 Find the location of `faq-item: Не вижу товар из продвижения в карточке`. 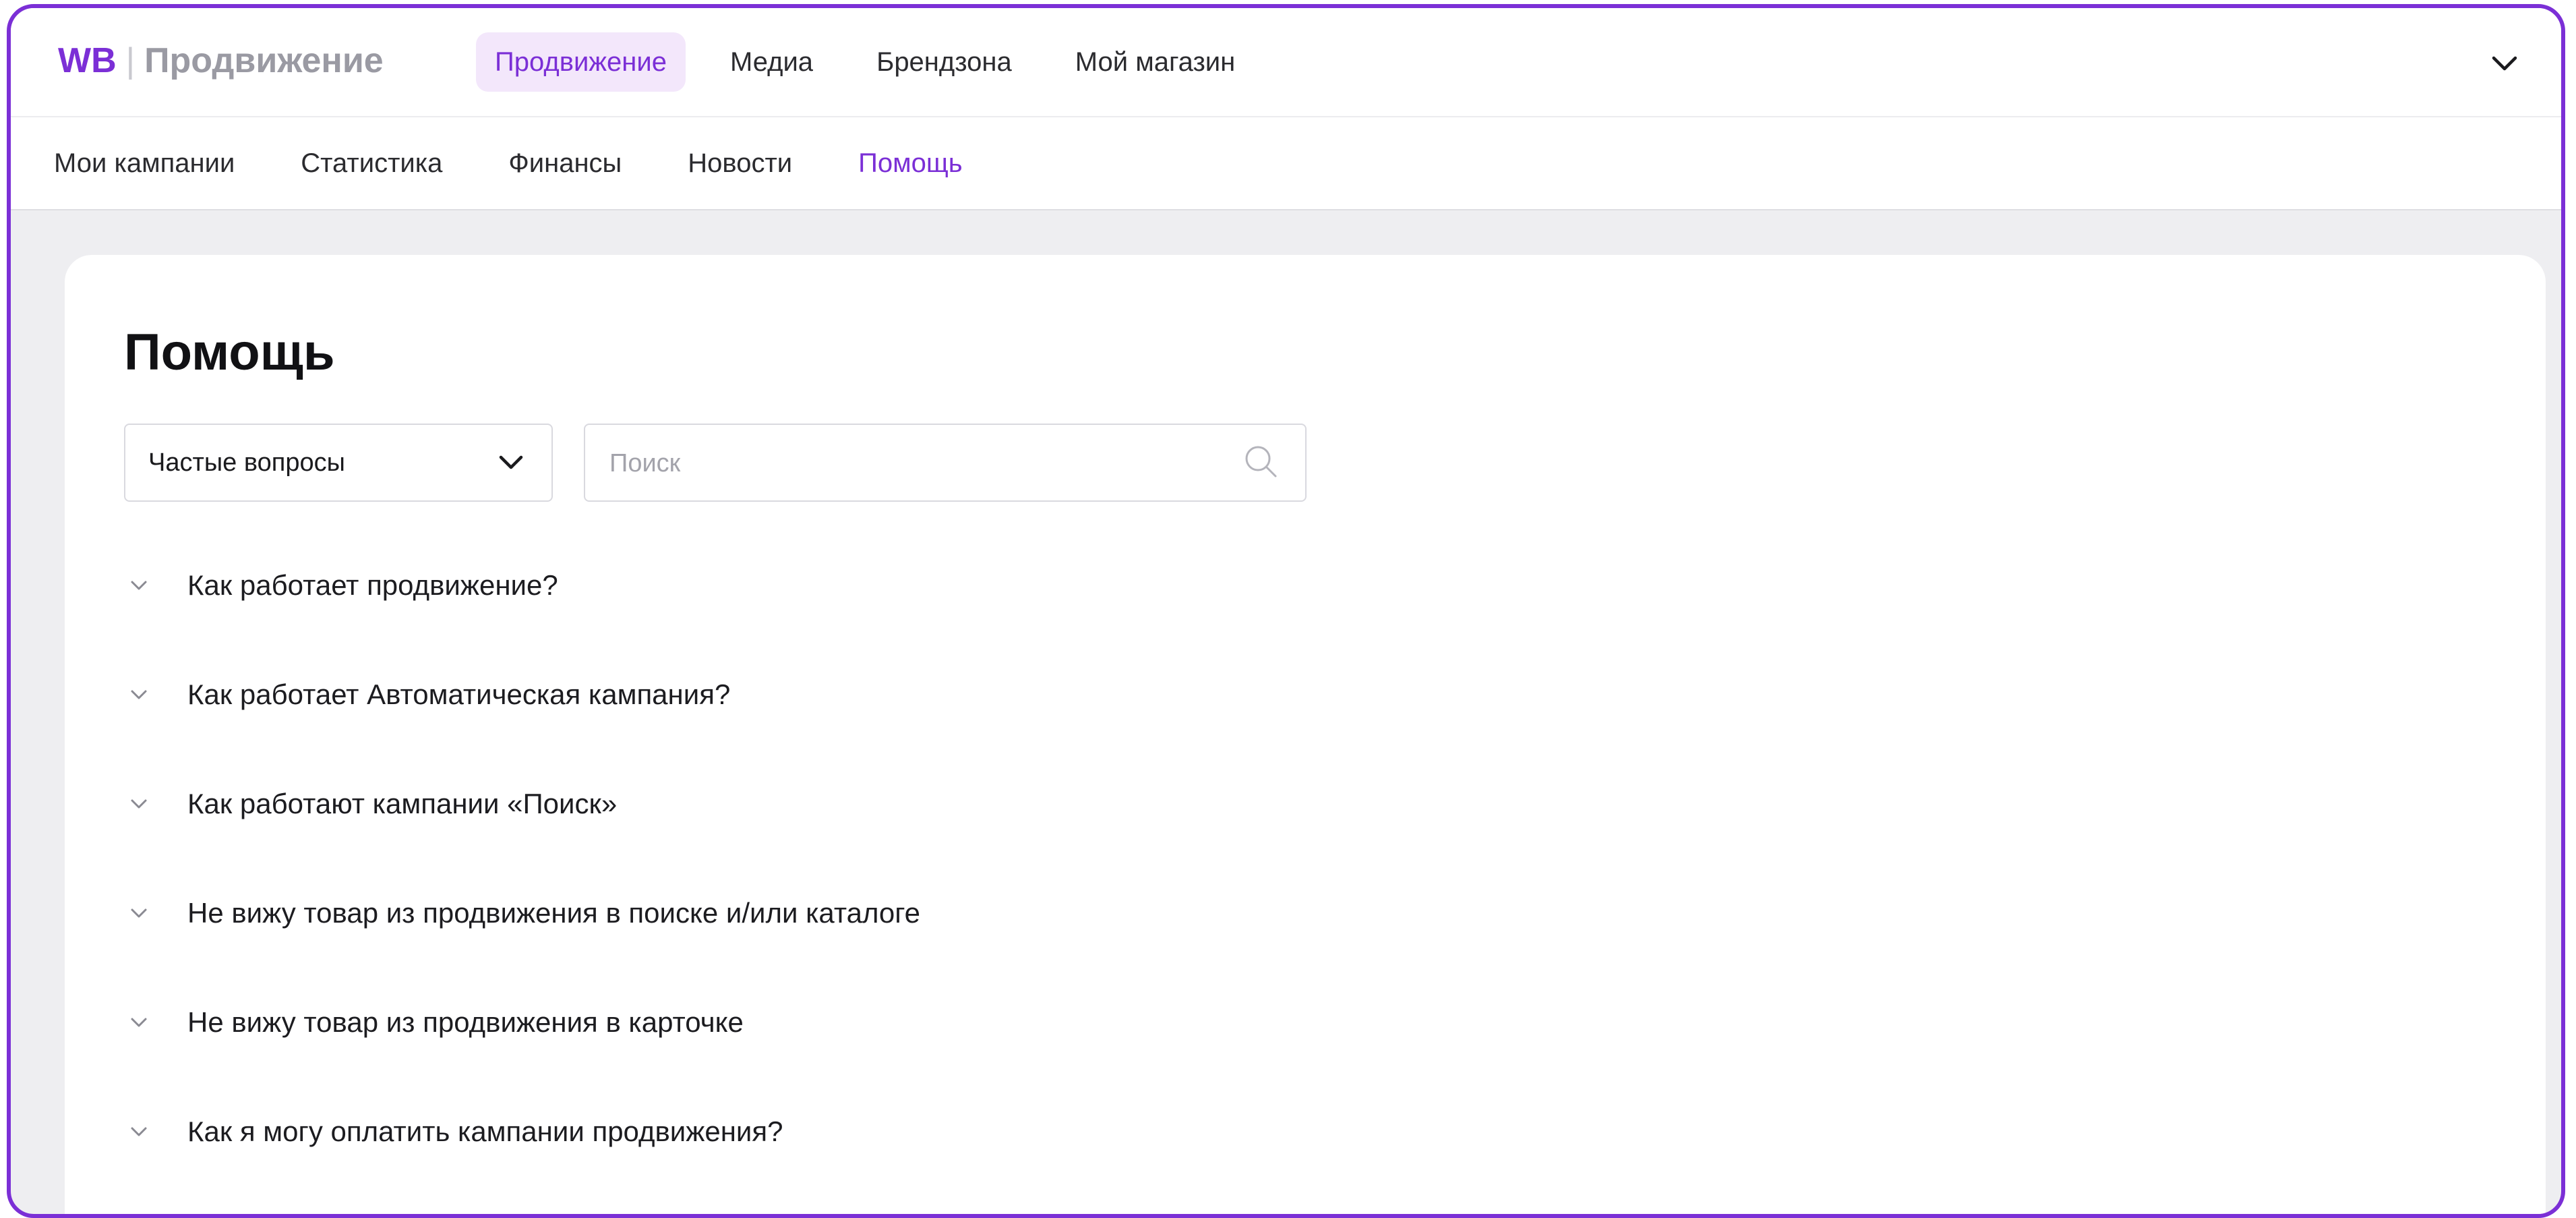

faq-item: Не вижу товар из продвижения в карточке is located at coordinates (434, 1022).